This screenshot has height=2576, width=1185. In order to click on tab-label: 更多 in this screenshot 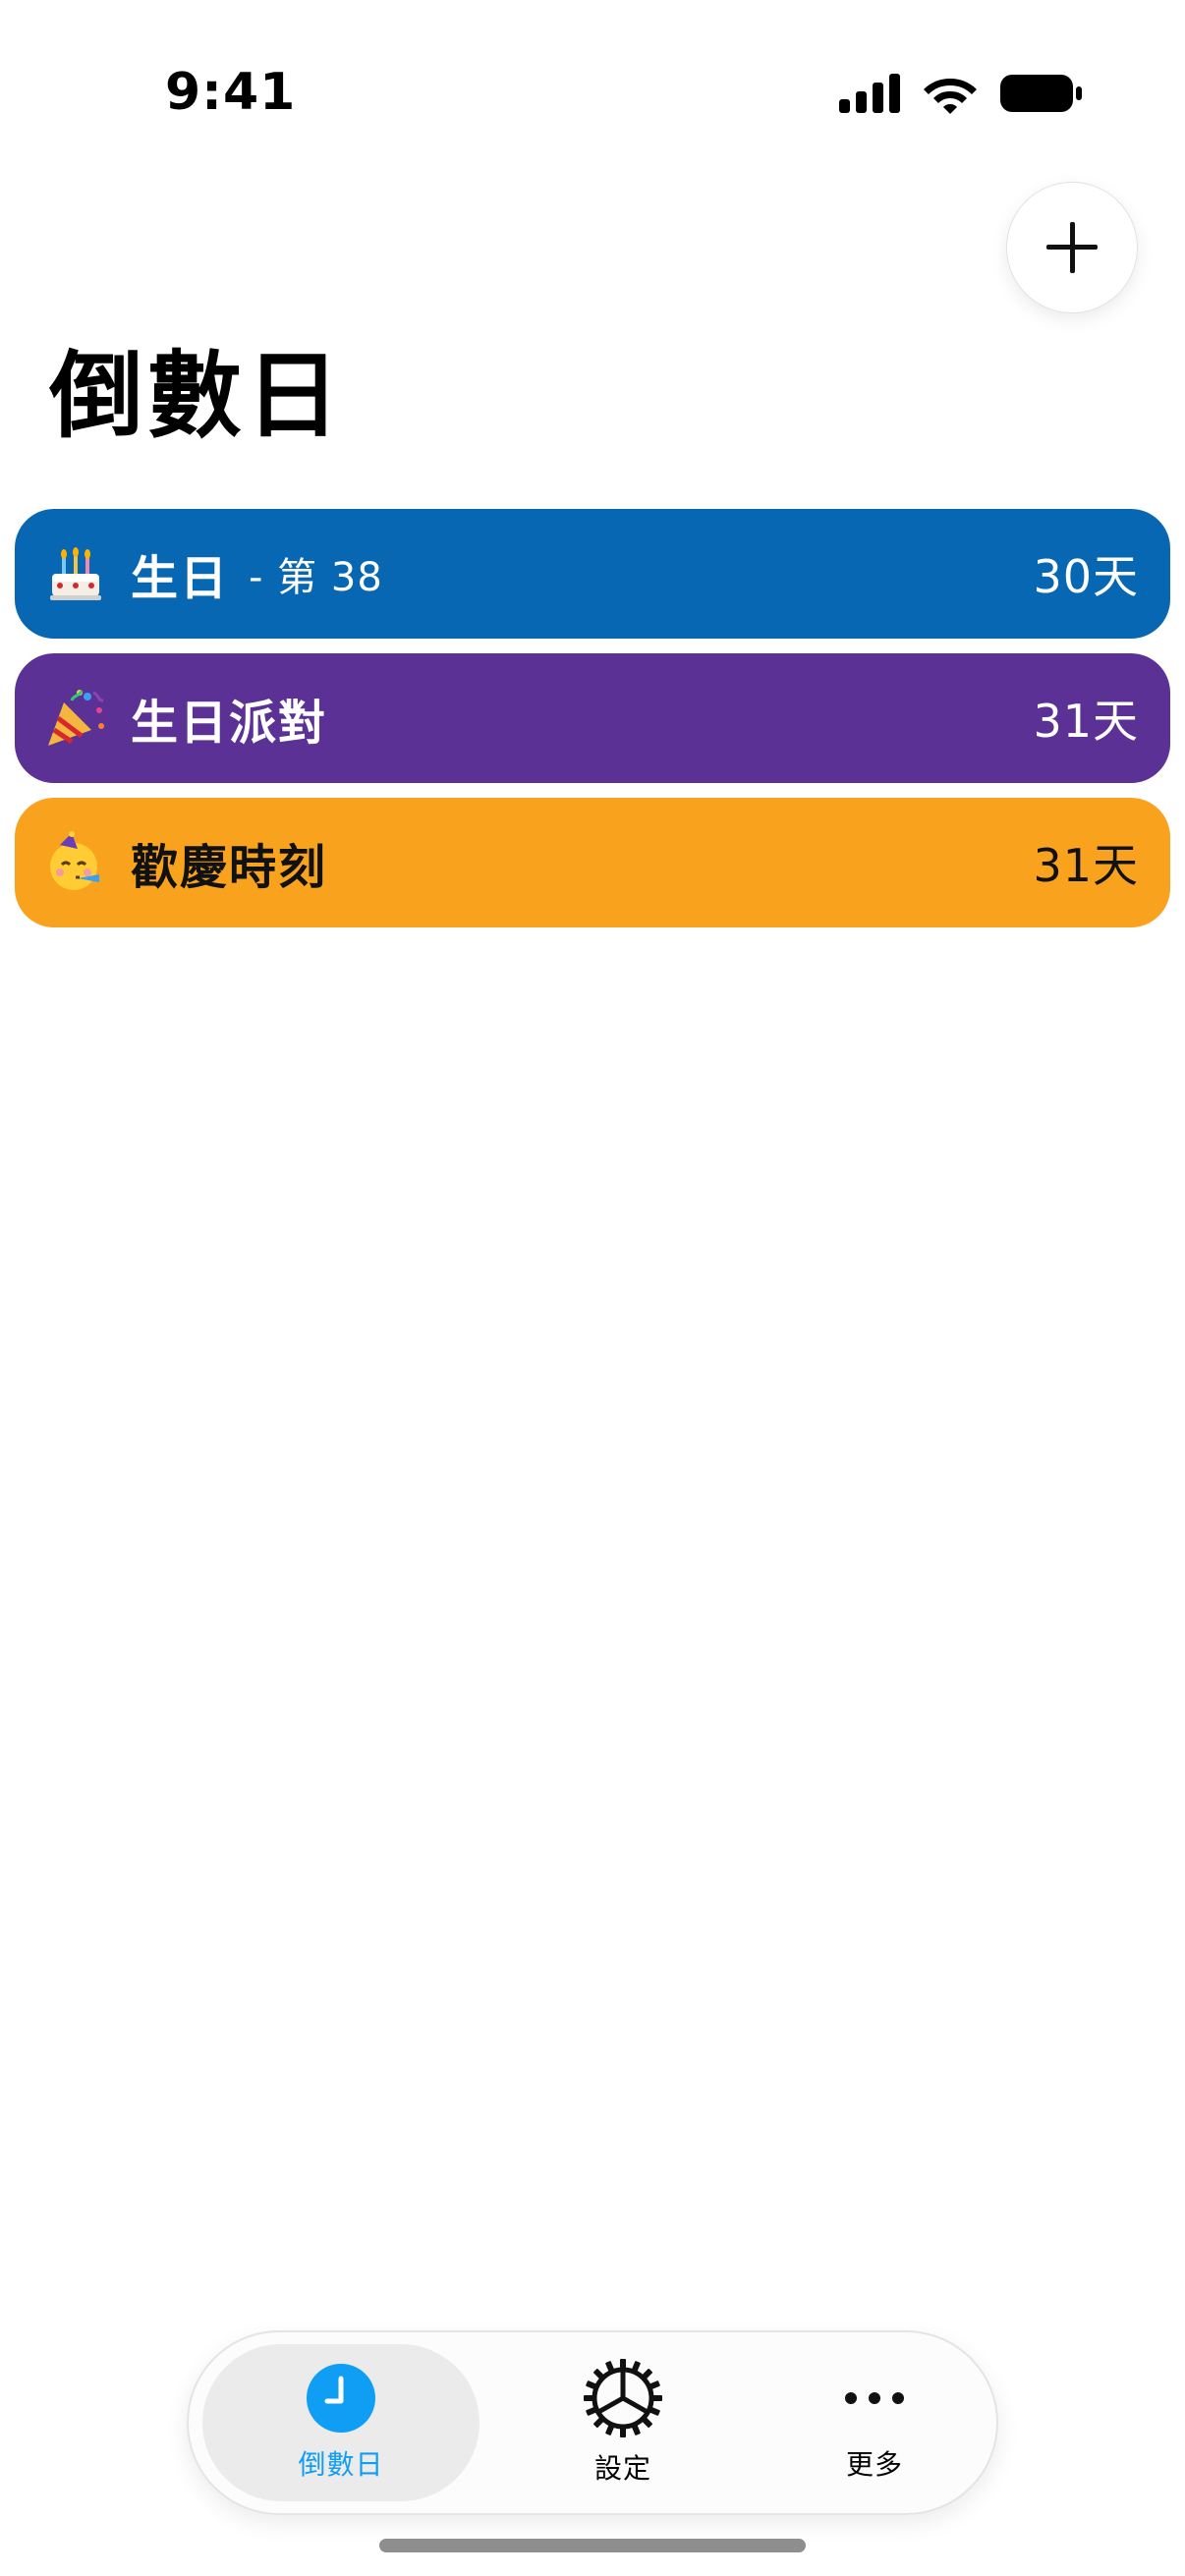, I will do `click(874, 2464)`.